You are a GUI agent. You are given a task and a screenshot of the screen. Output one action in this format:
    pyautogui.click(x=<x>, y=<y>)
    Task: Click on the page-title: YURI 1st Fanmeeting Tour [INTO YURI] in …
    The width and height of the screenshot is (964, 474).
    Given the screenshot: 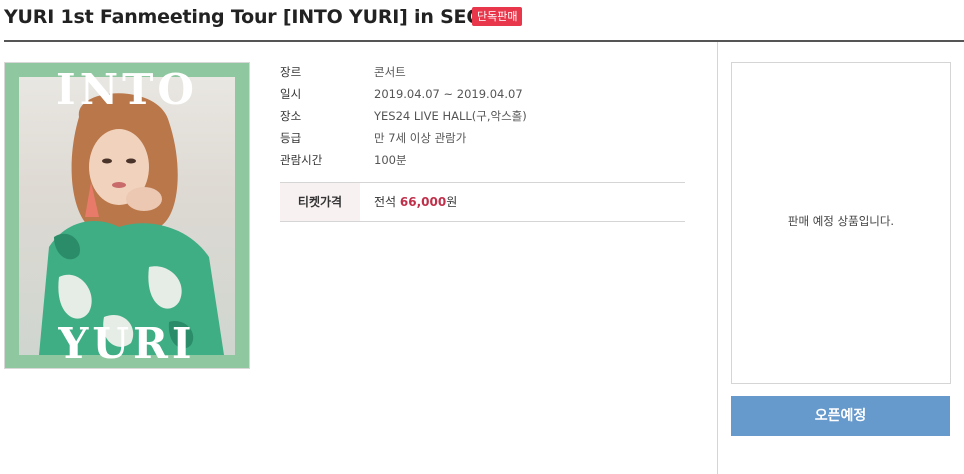 What is the action you would take?
    pyautogui.click(x=257, y=17)
    